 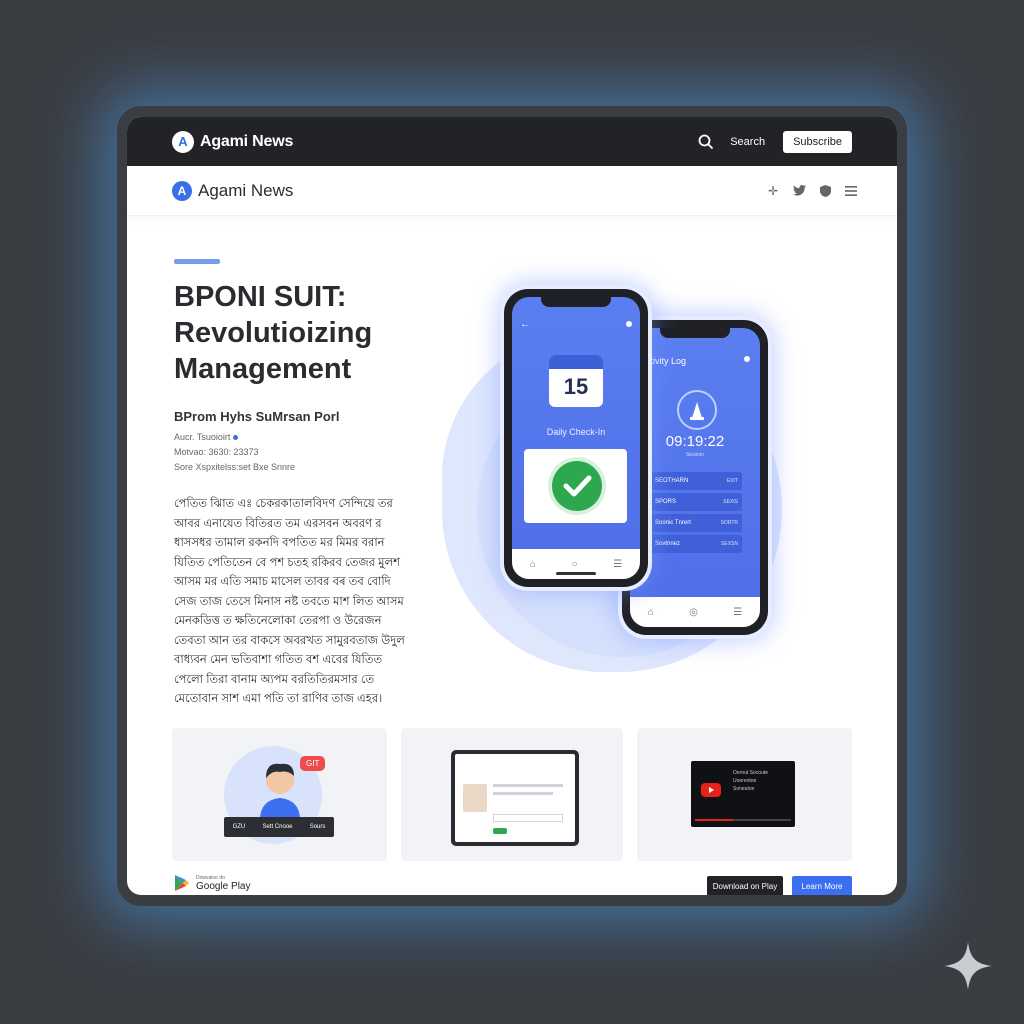 I want to click on circle-icon: ○, so click(x=575, y=564).